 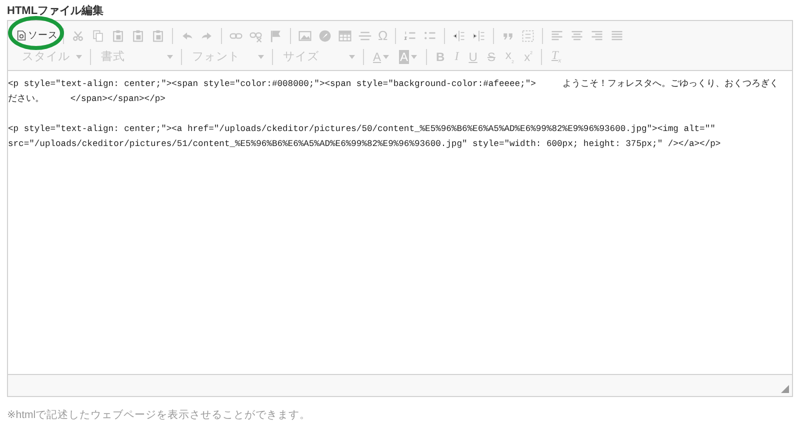 I want to click on code-line: ださい。 </span></span></p>, so click(x=87, y=99).